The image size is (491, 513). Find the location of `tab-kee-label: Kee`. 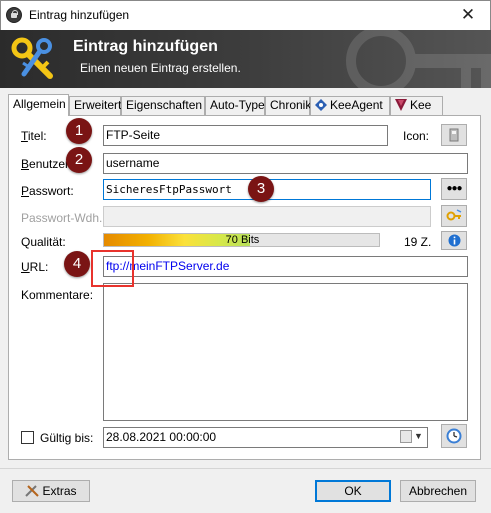

tab-kee-label: Kee is located at coordinates (421, 105).